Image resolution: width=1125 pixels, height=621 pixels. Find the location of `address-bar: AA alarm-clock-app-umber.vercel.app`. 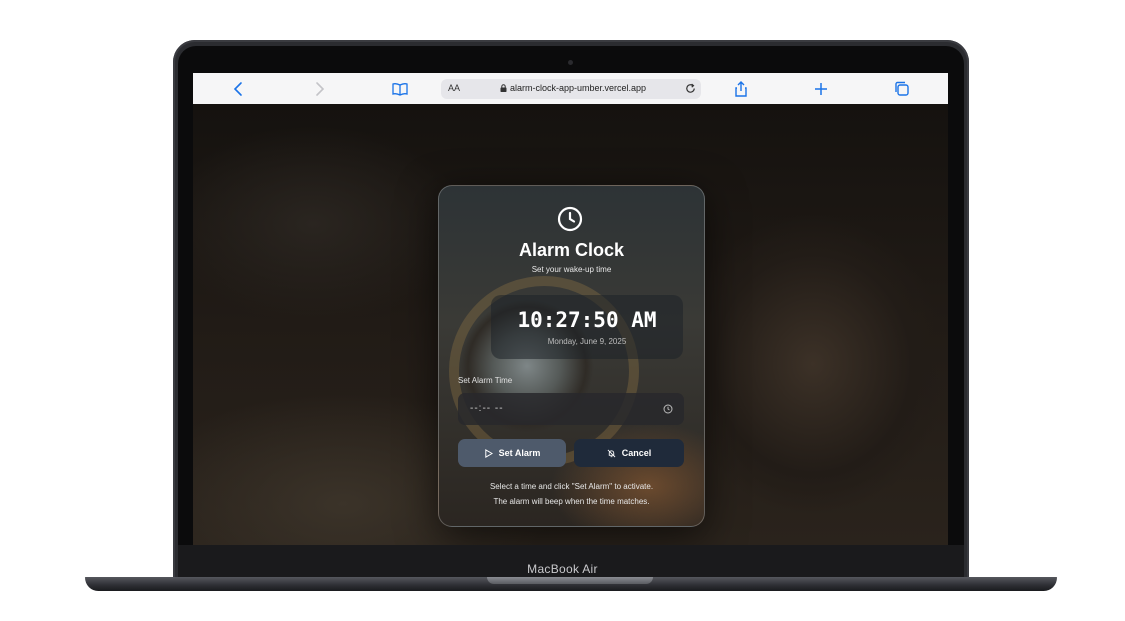

address-bar: AA alarm-clock-app-umber.vercel.app is located at coordinates (571, 89).